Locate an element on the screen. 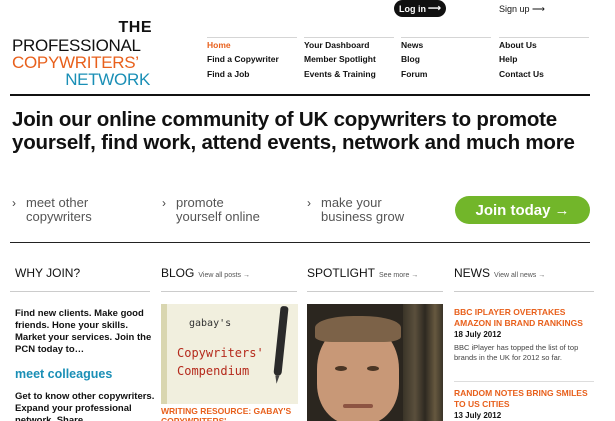  site-logo: THE PROFESSIONAL COPYWRITERS’ NETWORK is located at coordinates (82, 54).